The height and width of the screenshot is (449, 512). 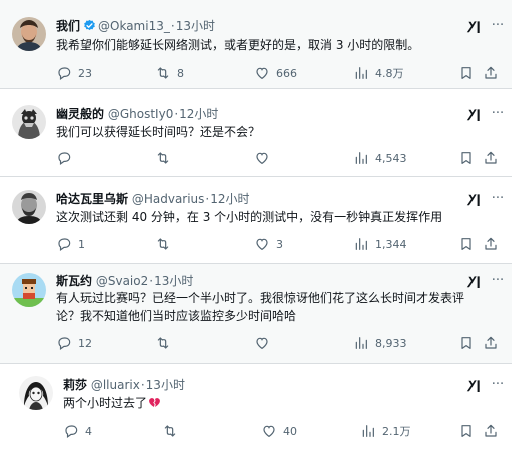 I want to click on author-handle: @Okami13_, so click(x=134, y=26).